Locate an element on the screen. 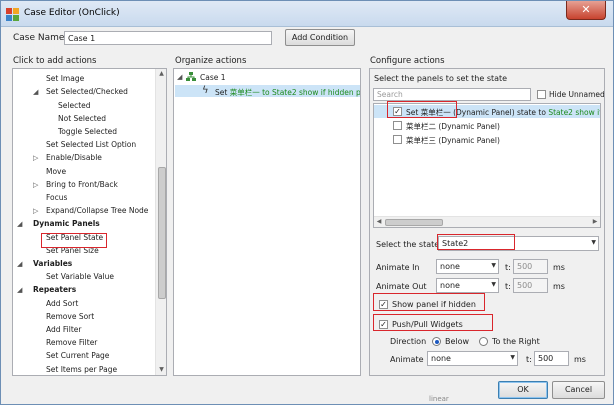 This screenshot has height=405, width=614. animate-in-select: none ▼ is located at coordinates (467, 266).